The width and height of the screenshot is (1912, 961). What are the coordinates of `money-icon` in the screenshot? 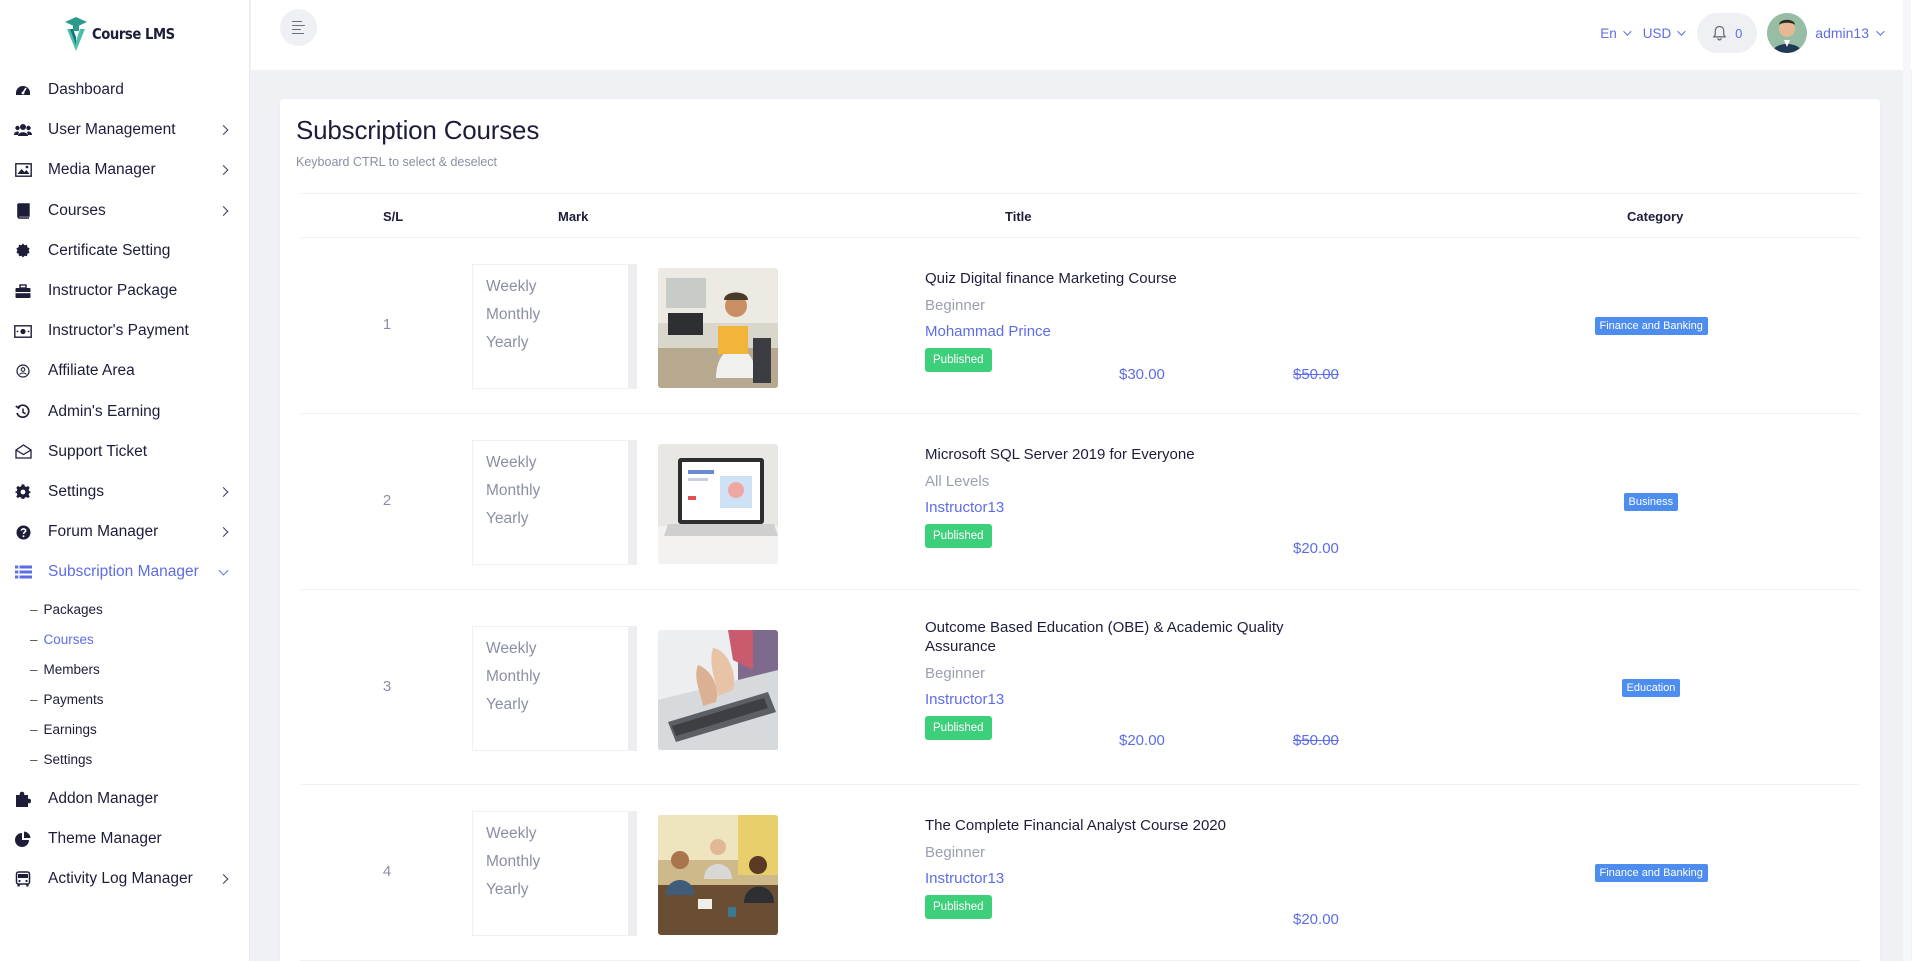 It's located at (23, 331).